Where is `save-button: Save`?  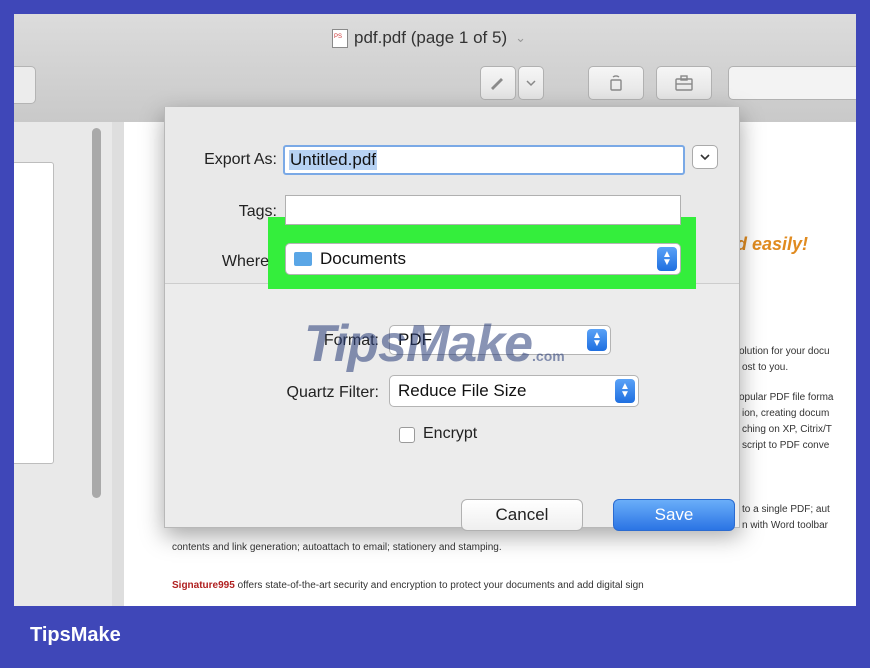
save-button: Save is located at coordinates (674, 515).